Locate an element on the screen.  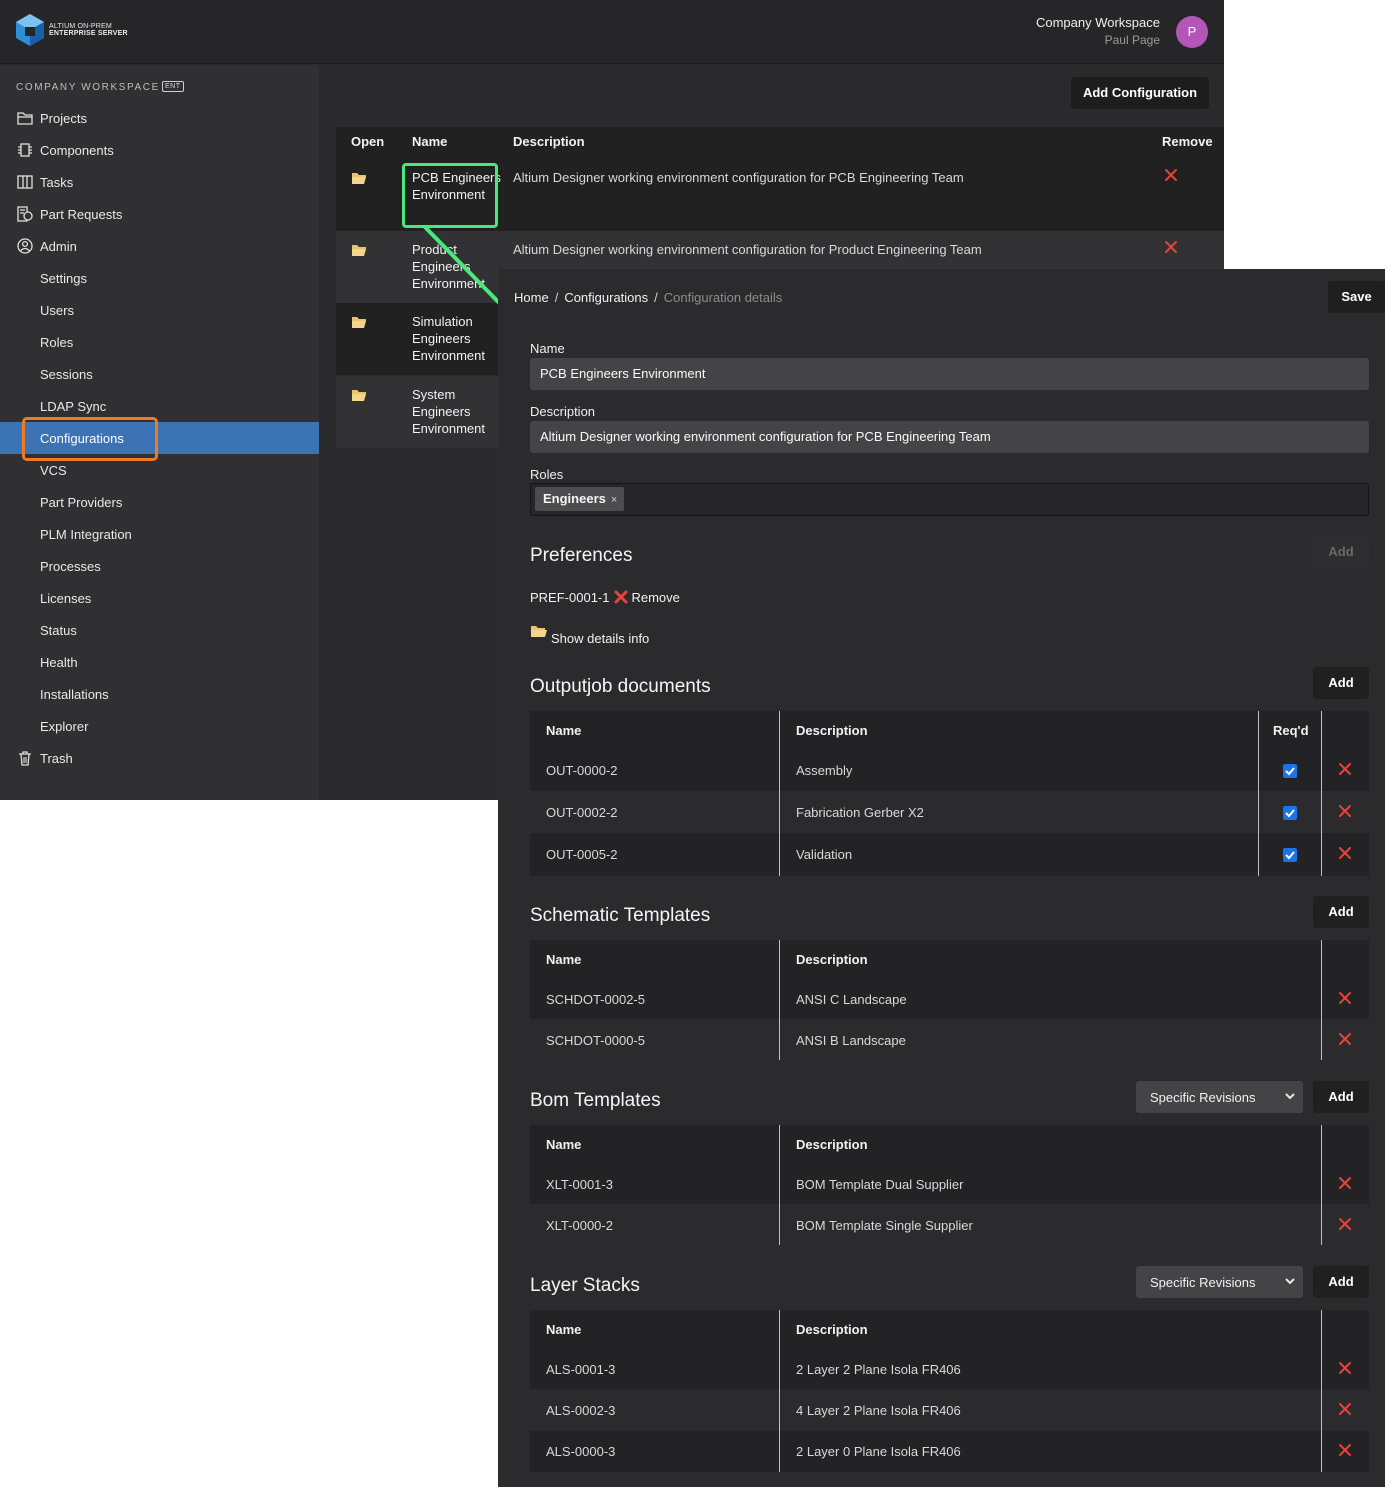
sidebar-item-label: PLM Integration is located at coordinates (86, 534).